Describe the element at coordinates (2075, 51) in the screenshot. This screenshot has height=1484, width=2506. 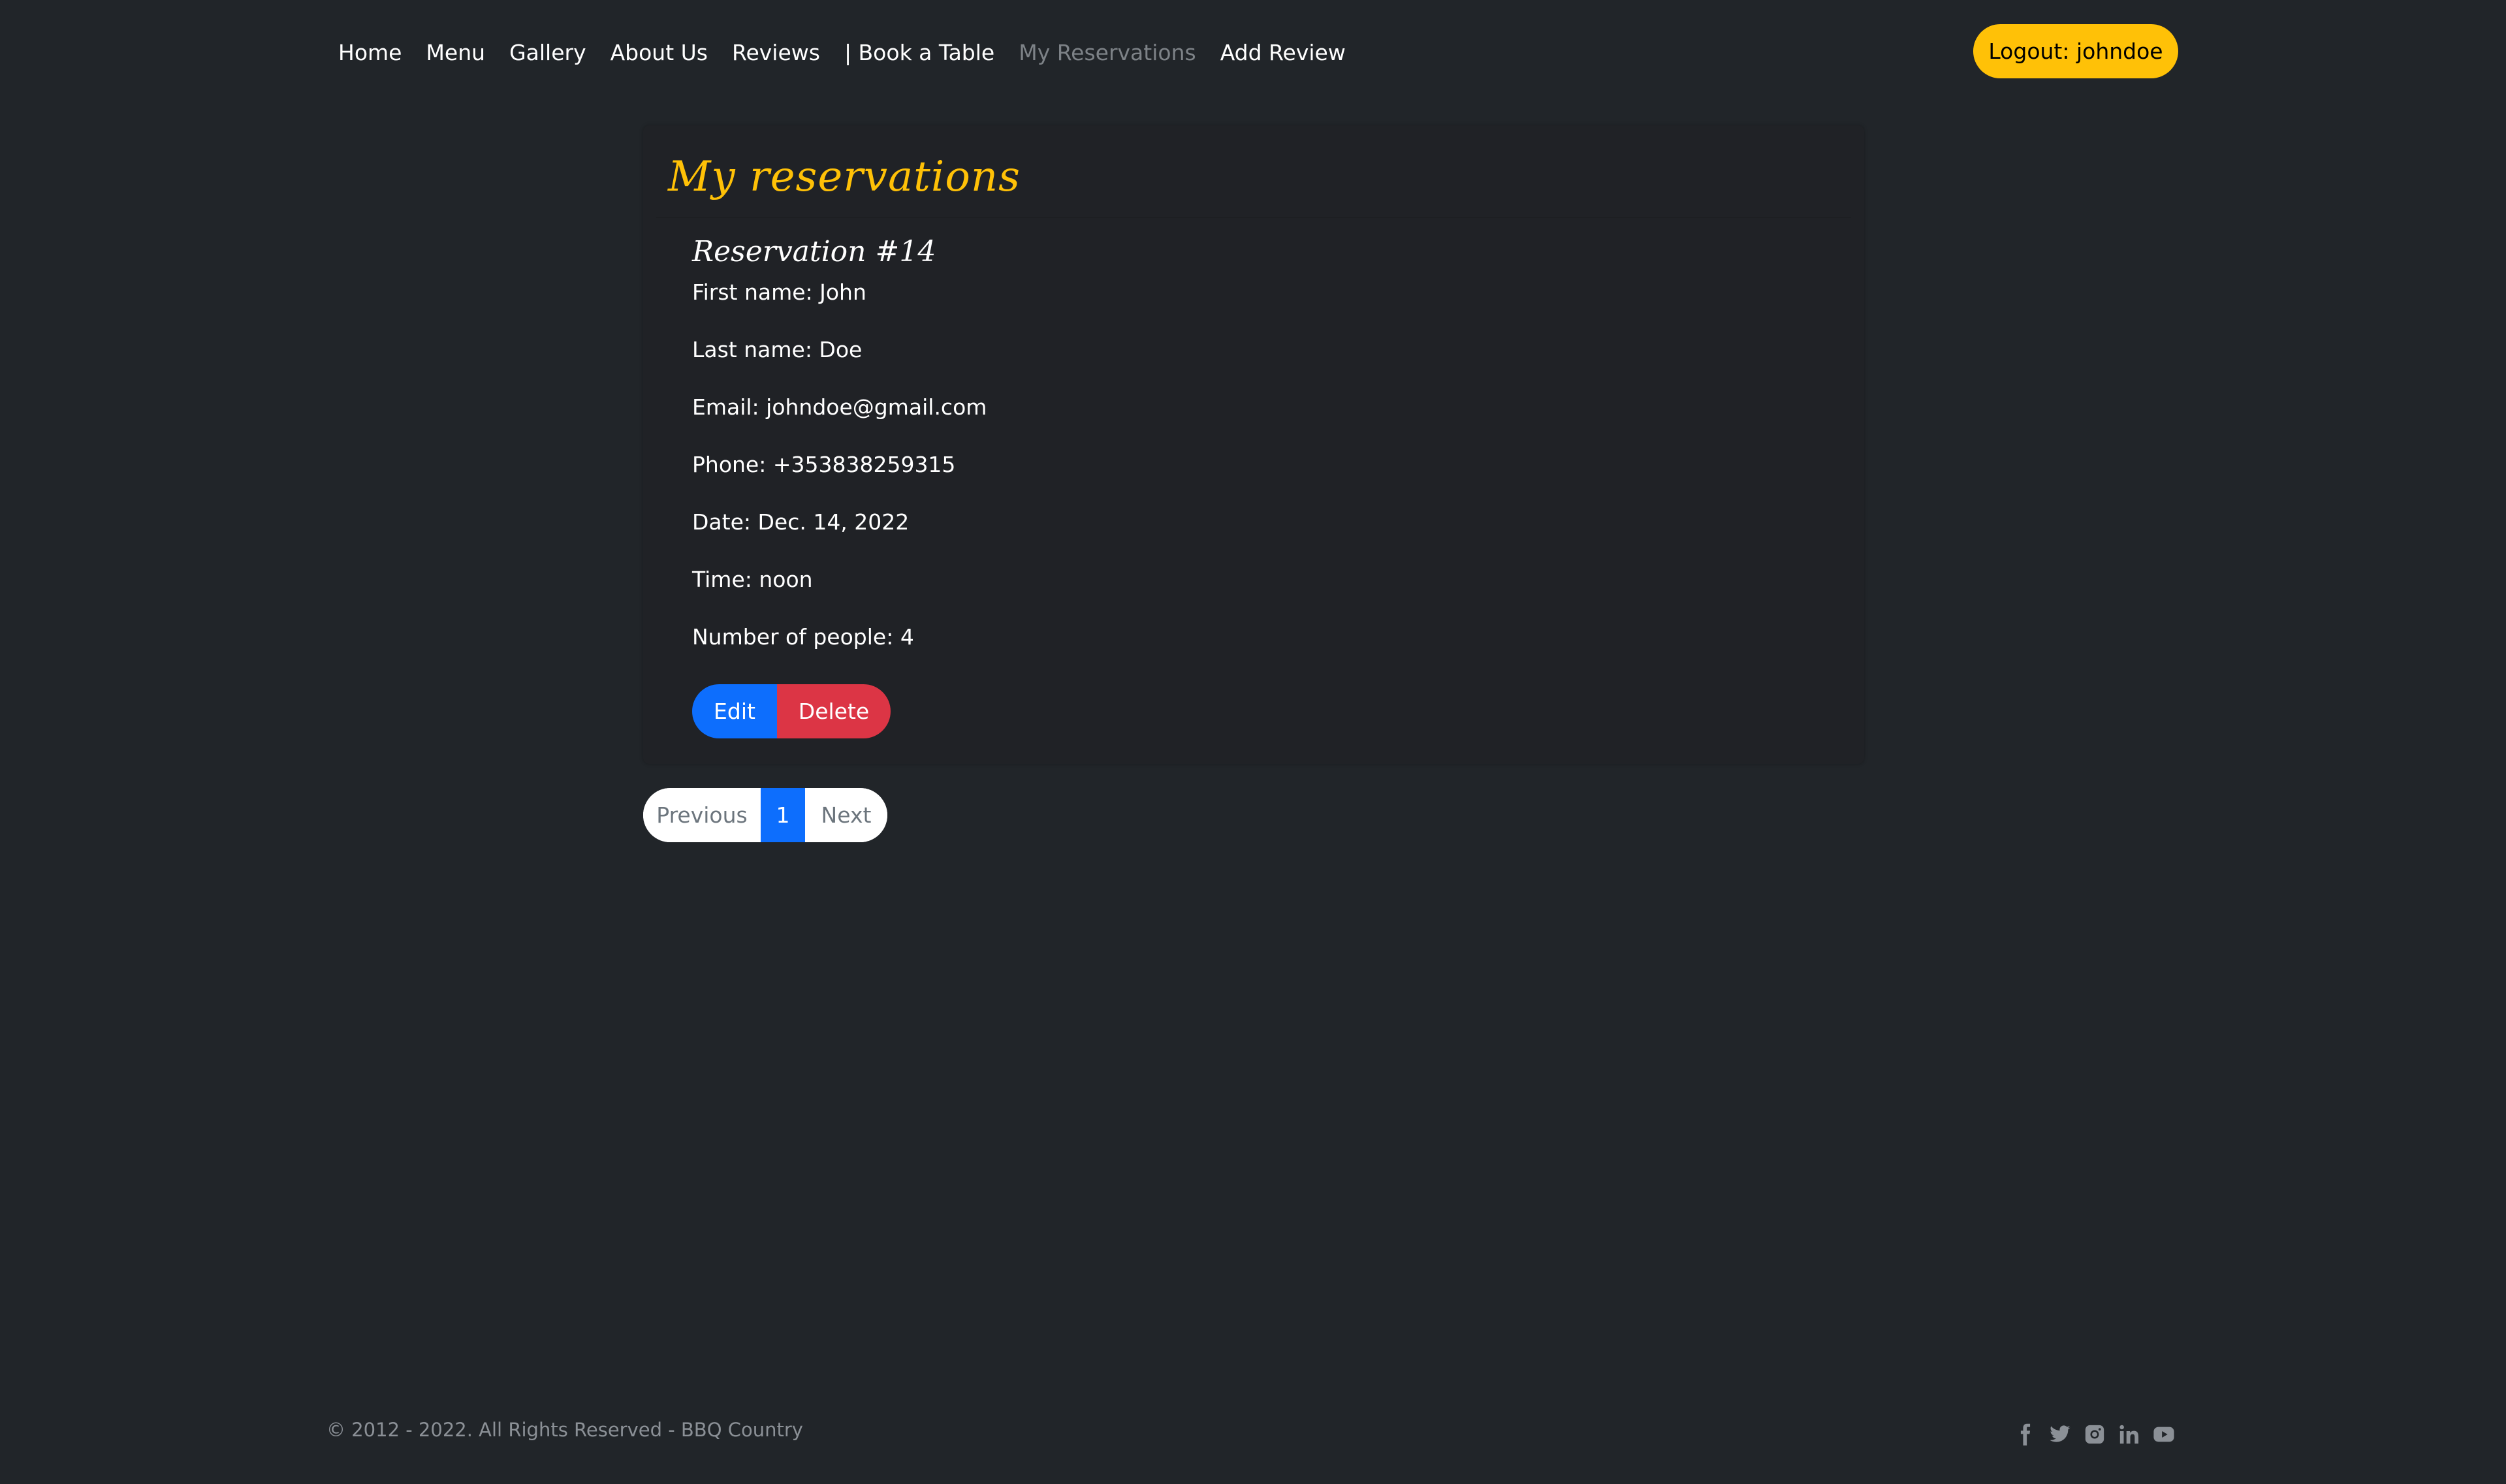
I see `logout-button: Logout: johndoe` at that location.